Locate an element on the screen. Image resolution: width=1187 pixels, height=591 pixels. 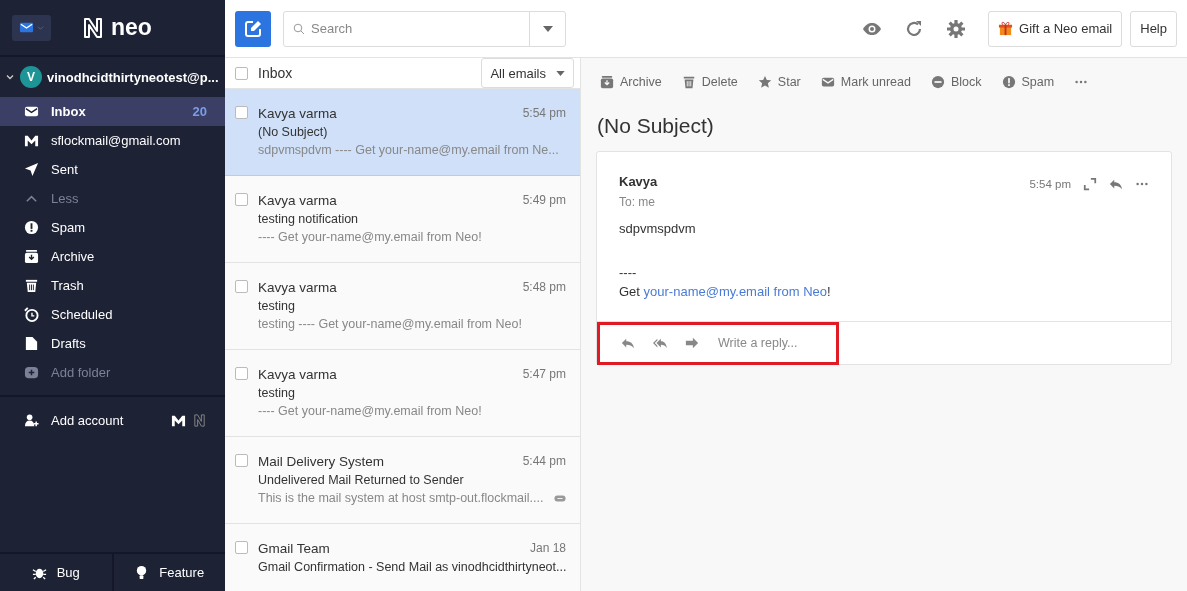
toolbar-action: Spam is located at coordinates (1028, 81).